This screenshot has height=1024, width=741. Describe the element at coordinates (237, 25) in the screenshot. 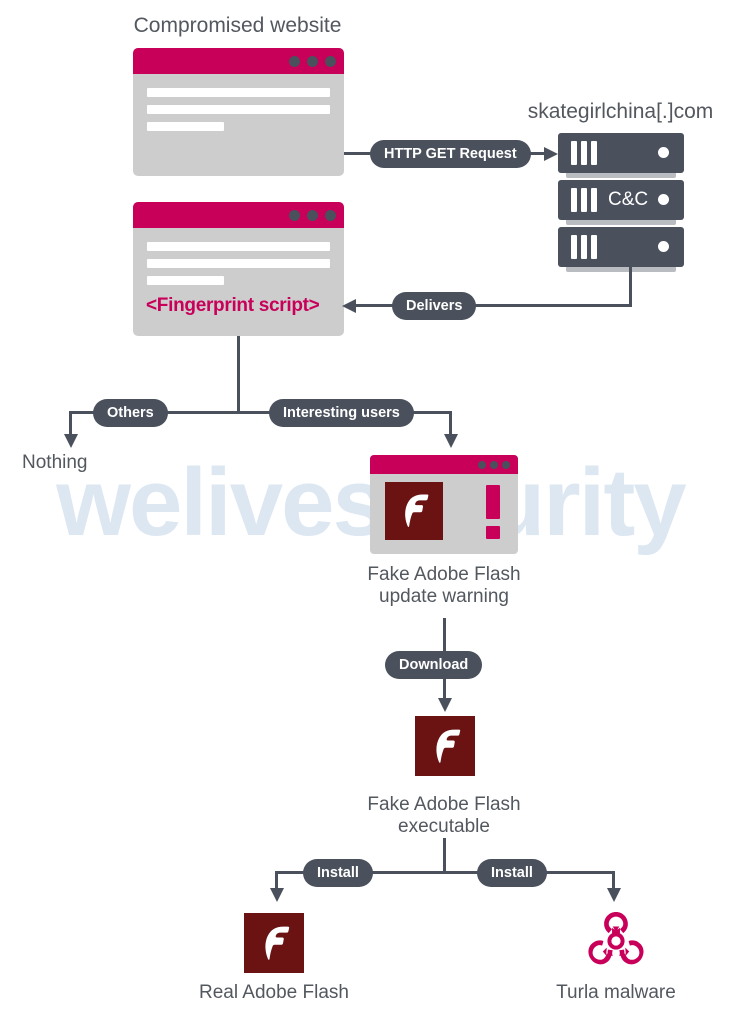

I see `compromised-website-title: Compromised website` at that location.